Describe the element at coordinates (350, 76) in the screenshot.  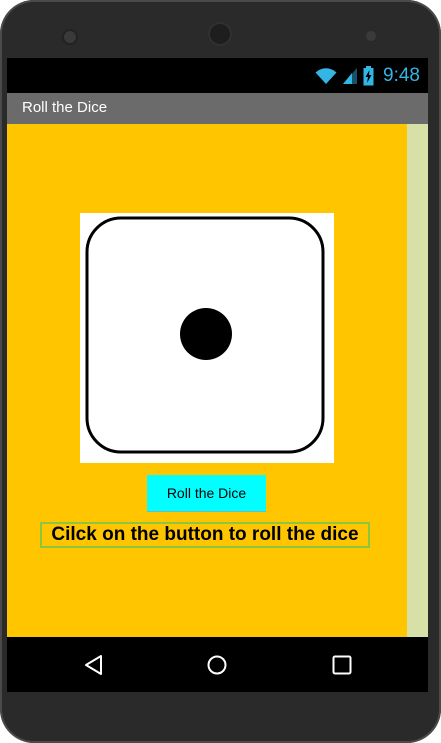
I see `signal-icon` at that location.